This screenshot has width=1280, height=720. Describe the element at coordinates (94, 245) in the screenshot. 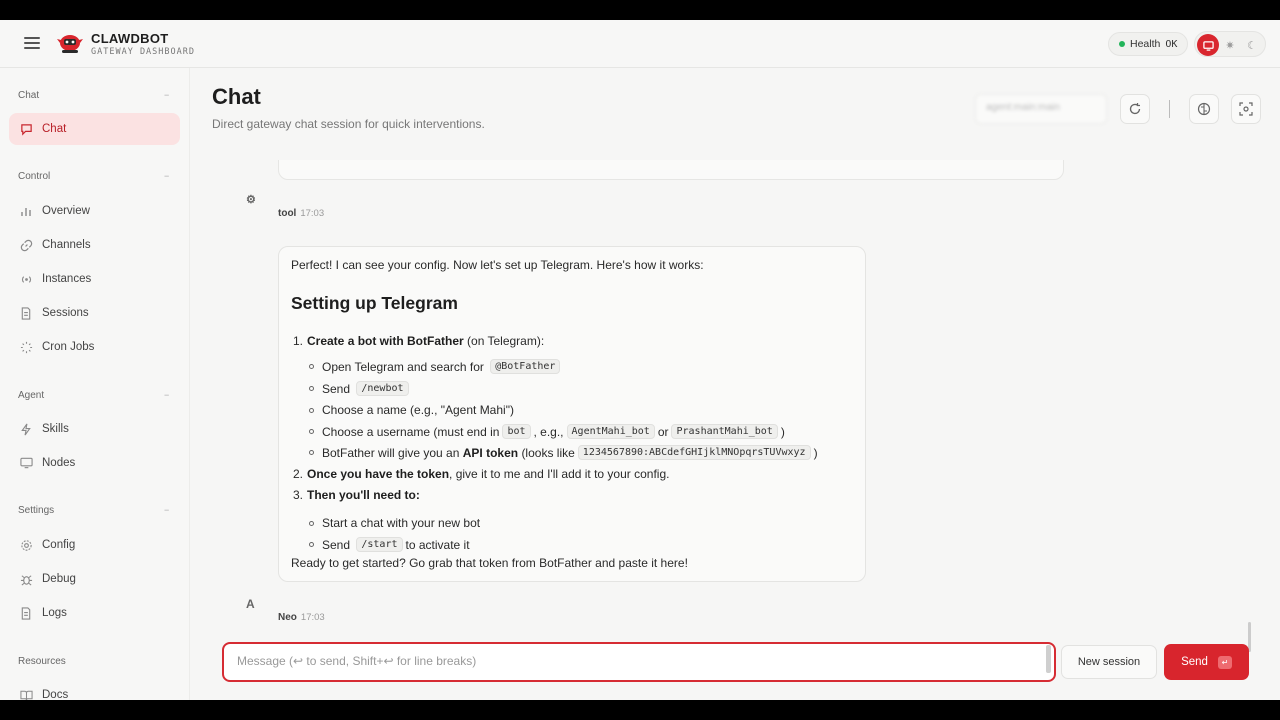

I see `sidebar-item-channels: Channels` at that location.